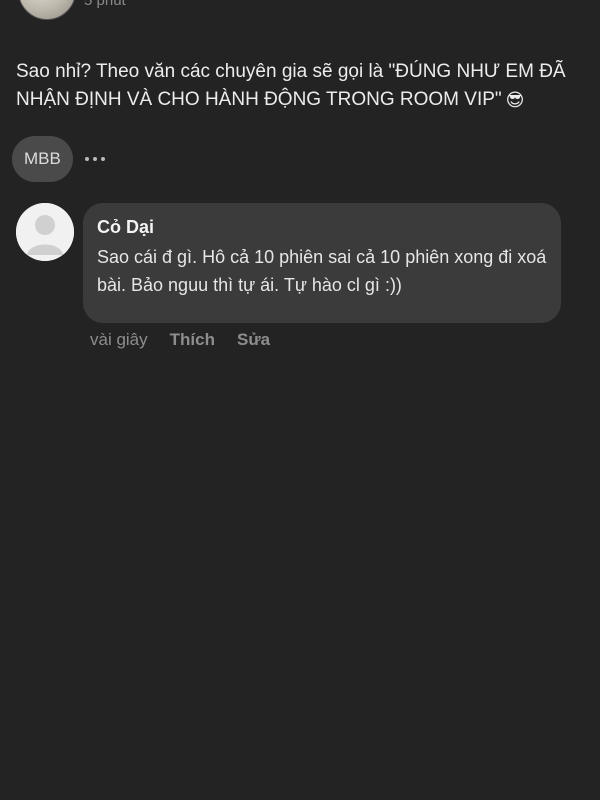 The height and width of the screenshot is (800, 600). I want to click on default-avatar-icon, so click(45, 232).